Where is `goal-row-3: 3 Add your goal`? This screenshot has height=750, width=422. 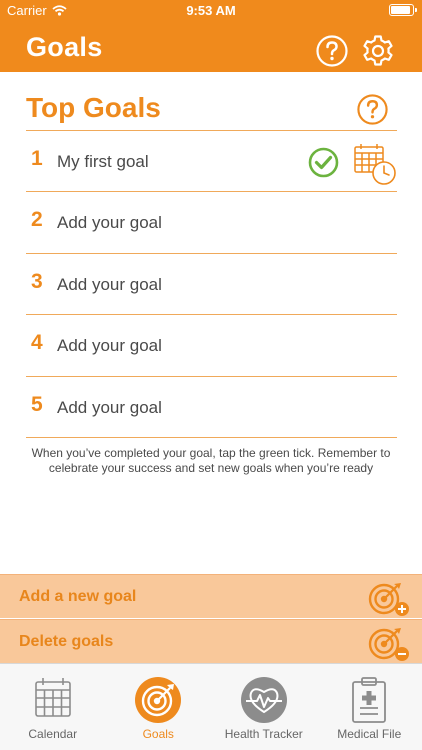
goal-row-3: 3 Add your goal is located at coordinates (211, 285).